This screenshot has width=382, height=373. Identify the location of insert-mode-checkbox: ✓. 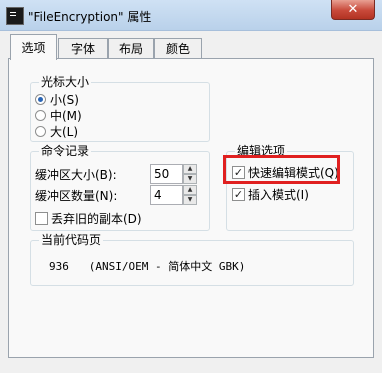
(238, 194).